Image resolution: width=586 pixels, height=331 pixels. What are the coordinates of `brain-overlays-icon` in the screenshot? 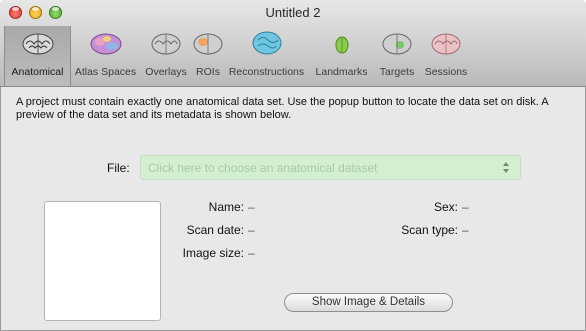 It's located at (166, 44).